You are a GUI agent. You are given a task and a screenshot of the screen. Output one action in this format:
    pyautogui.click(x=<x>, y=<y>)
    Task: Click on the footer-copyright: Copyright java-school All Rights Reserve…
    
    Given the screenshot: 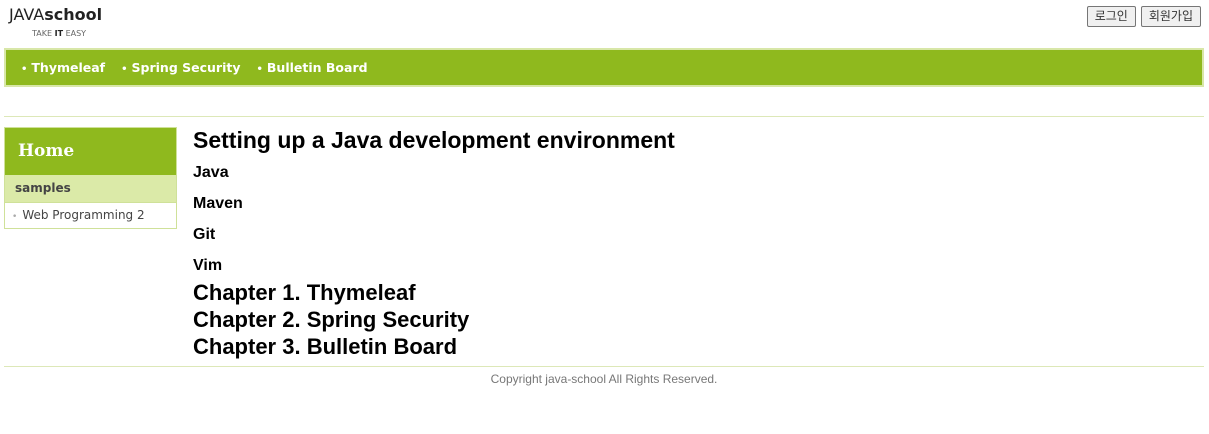 What is the action you would take?
    pyautogui.click(x=604, y=379)
    